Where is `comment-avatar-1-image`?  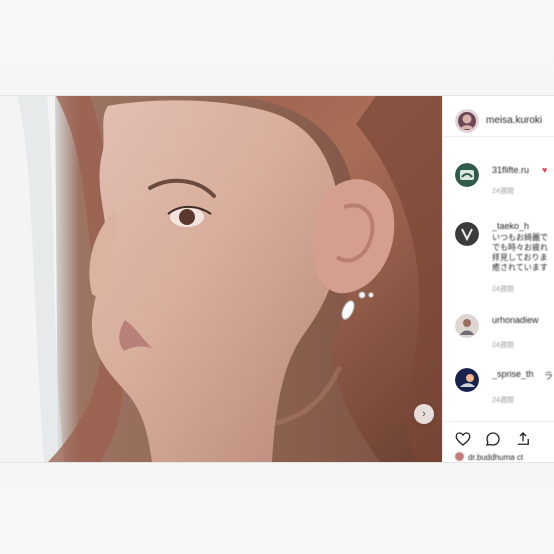 comment-avatar-1-image is located at coordinates (467, 175).